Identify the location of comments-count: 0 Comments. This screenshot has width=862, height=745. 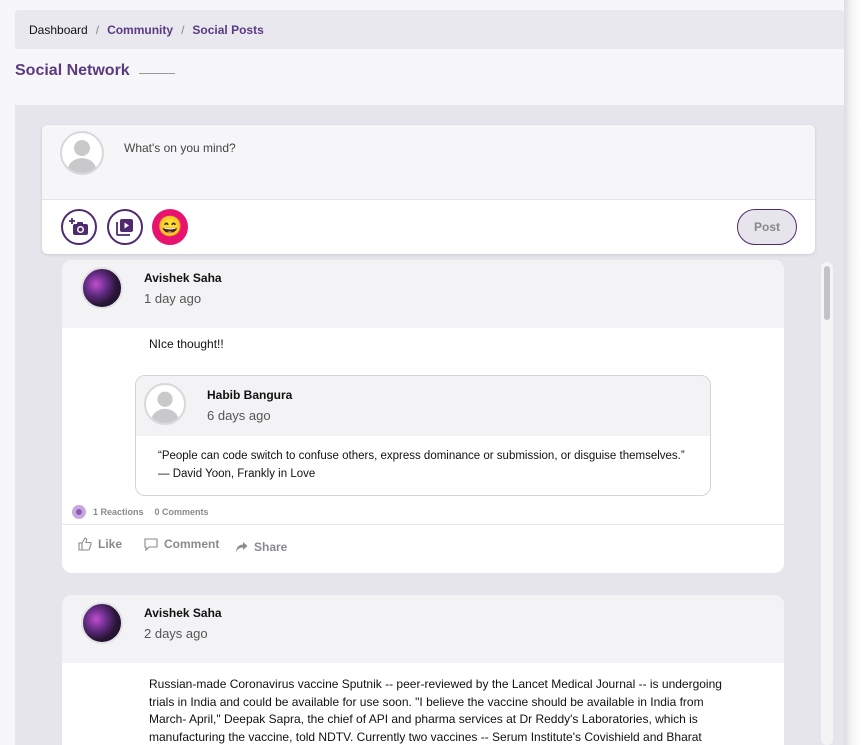
(182, 512).